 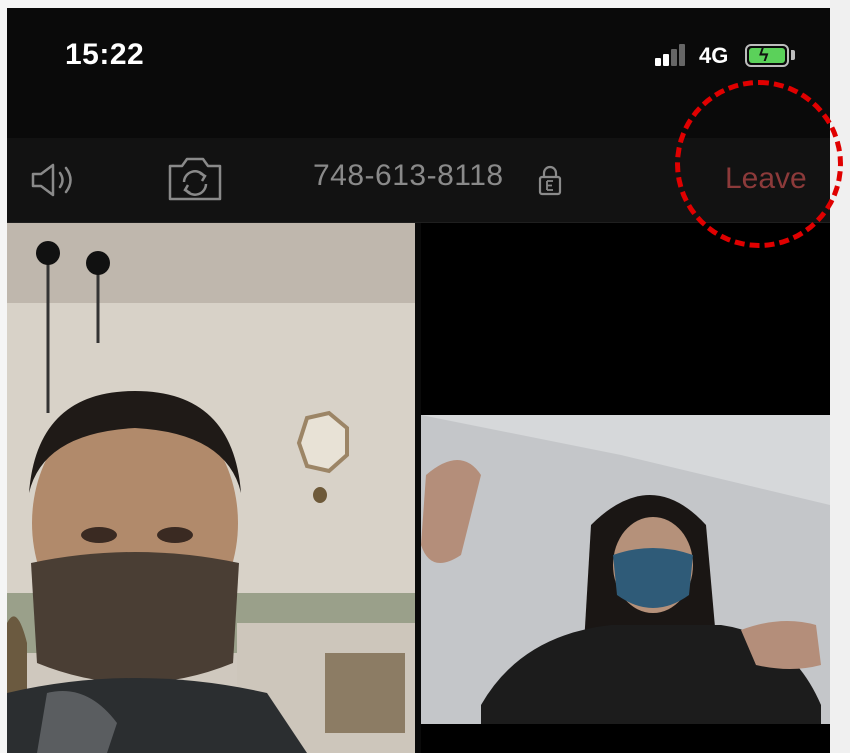 What do you see at coordinates (714, 55) in the screenshot?
I see `network-type: 4G` at bounding box center [714, 55].